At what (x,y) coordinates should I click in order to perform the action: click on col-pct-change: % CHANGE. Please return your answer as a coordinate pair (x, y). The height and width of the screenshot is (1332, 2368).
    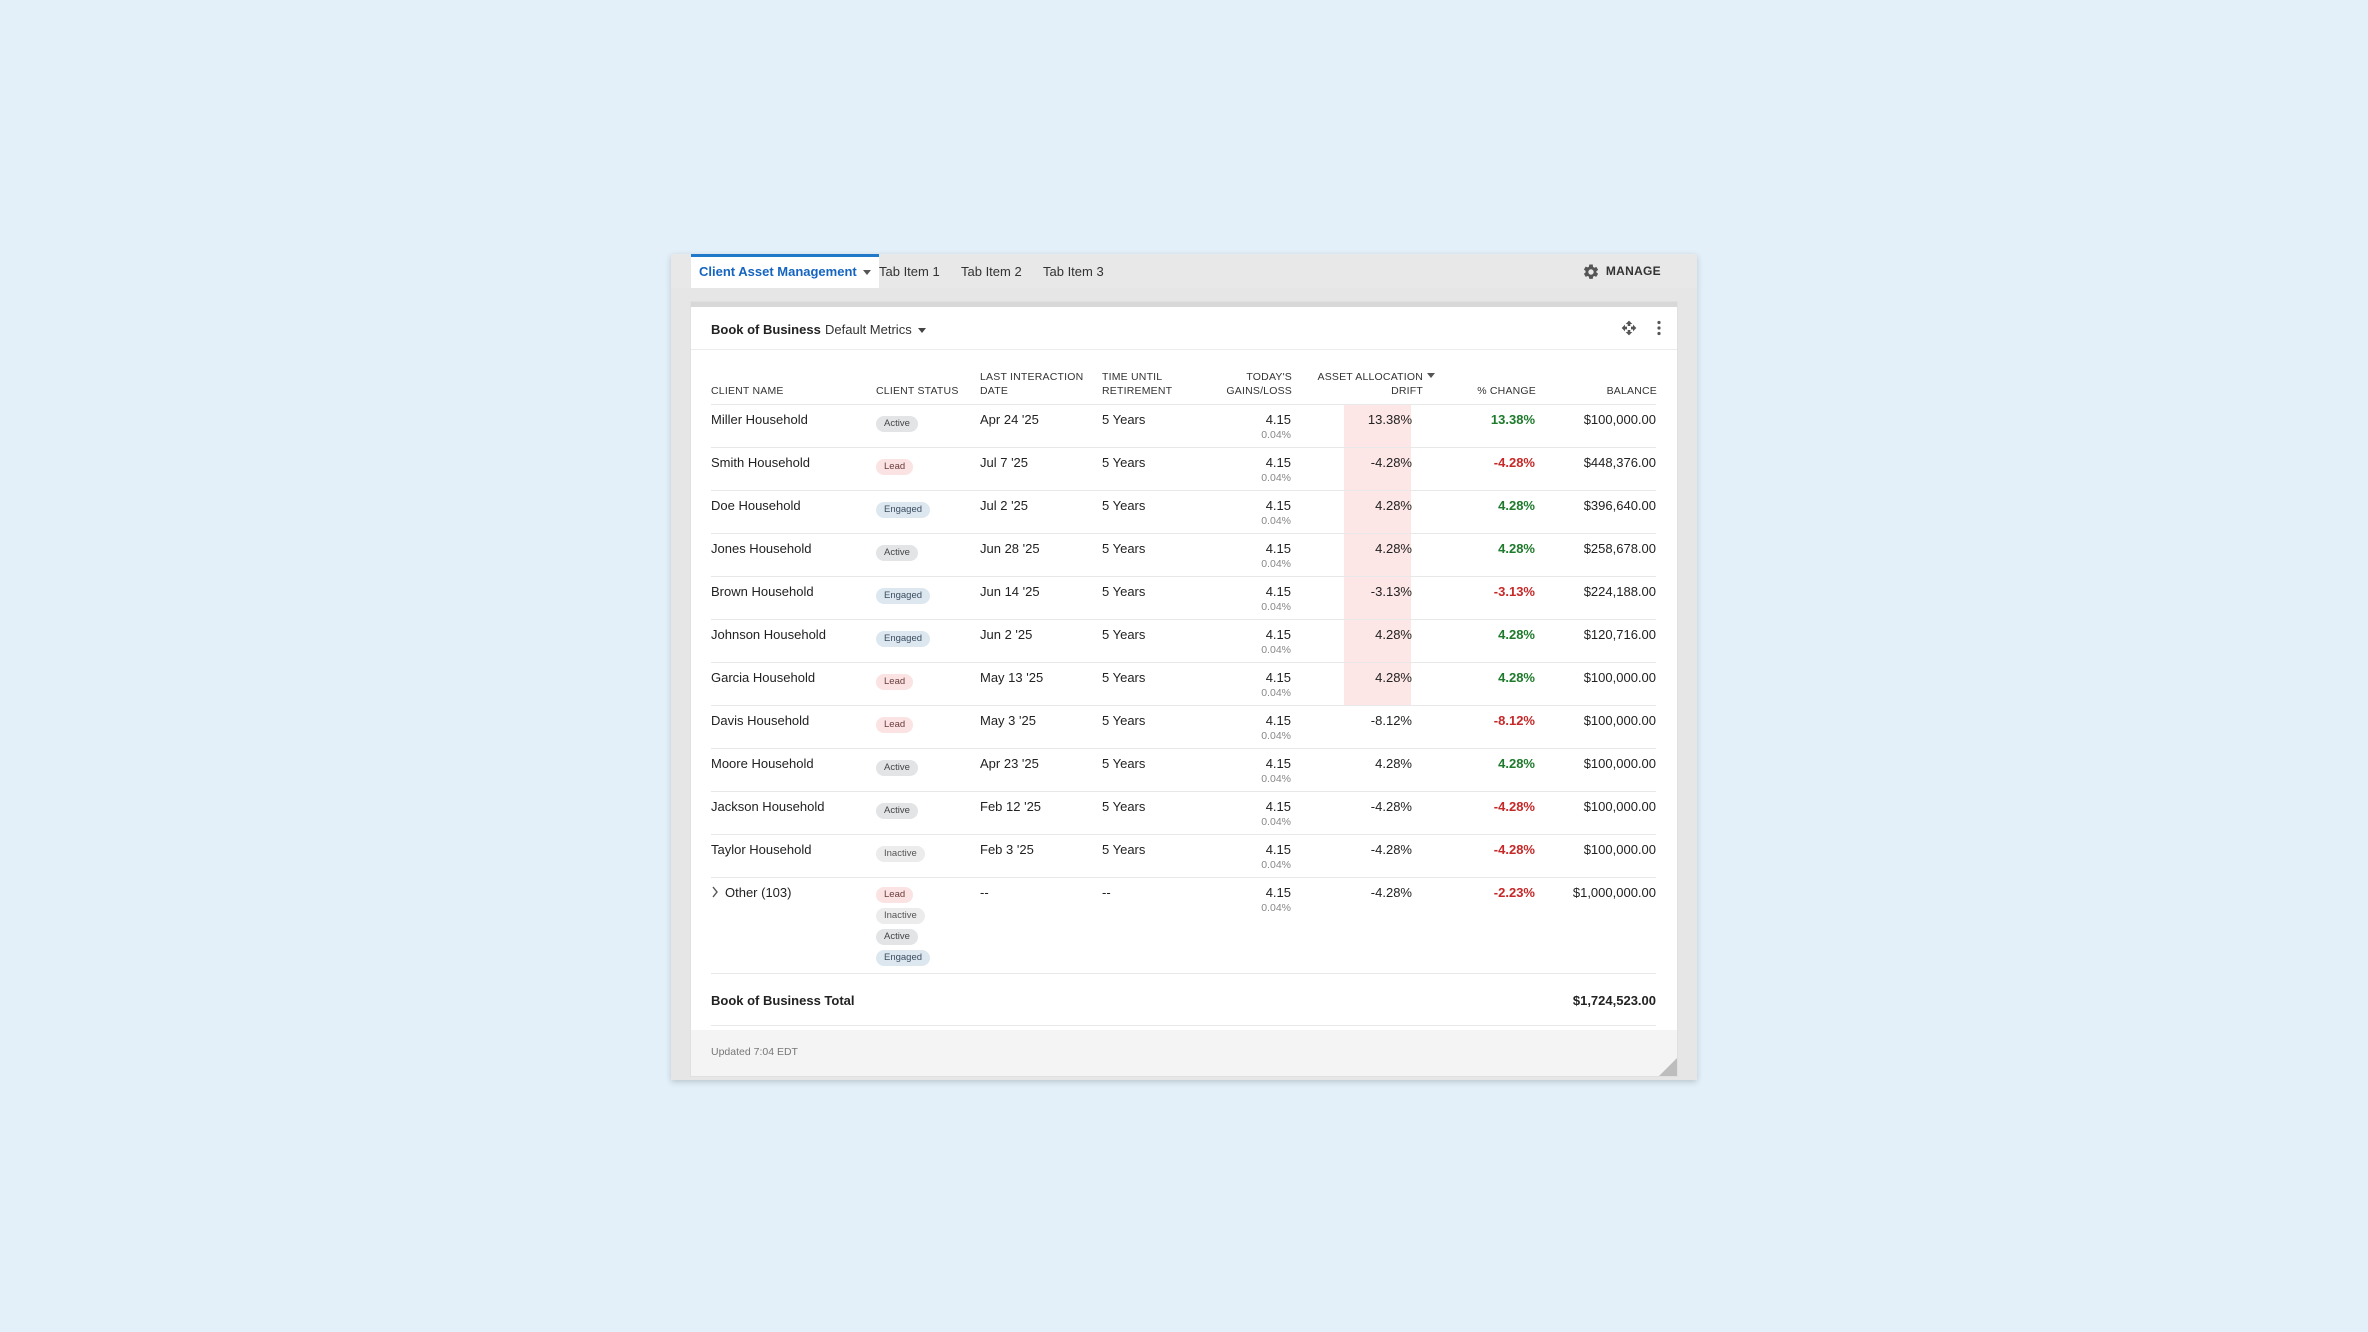
    Looking at the image, I should click on (1506, 391).